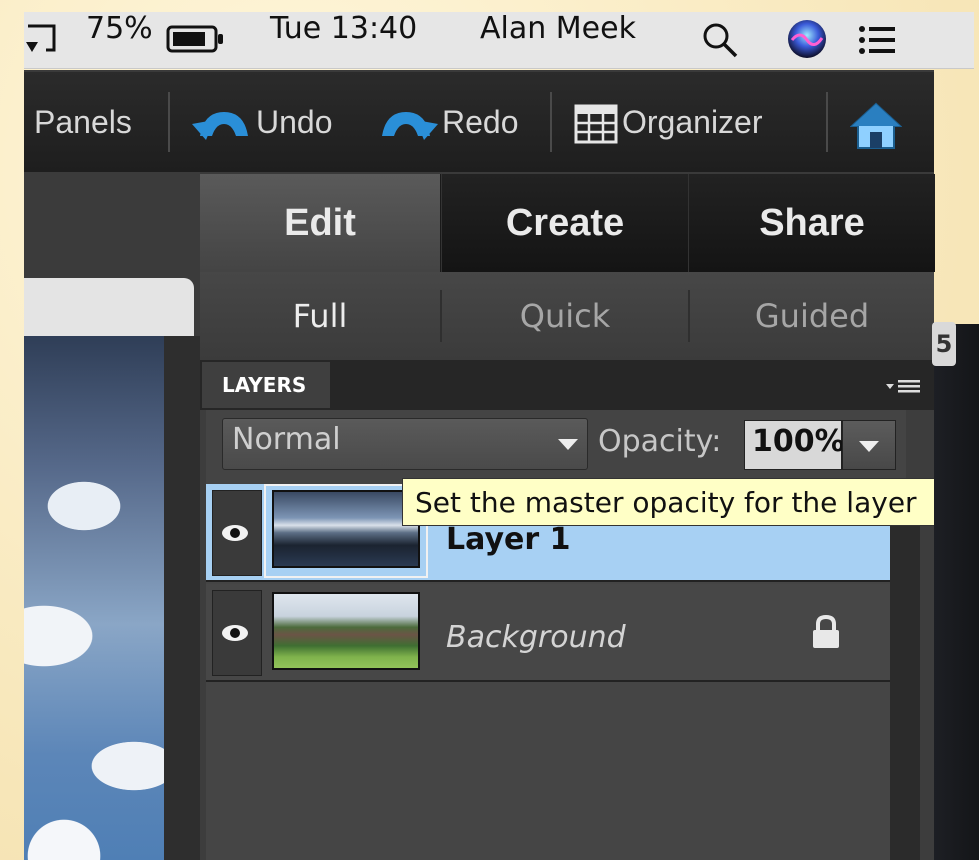  I want to click on layers-list-scrollbar, so click(905, 672).